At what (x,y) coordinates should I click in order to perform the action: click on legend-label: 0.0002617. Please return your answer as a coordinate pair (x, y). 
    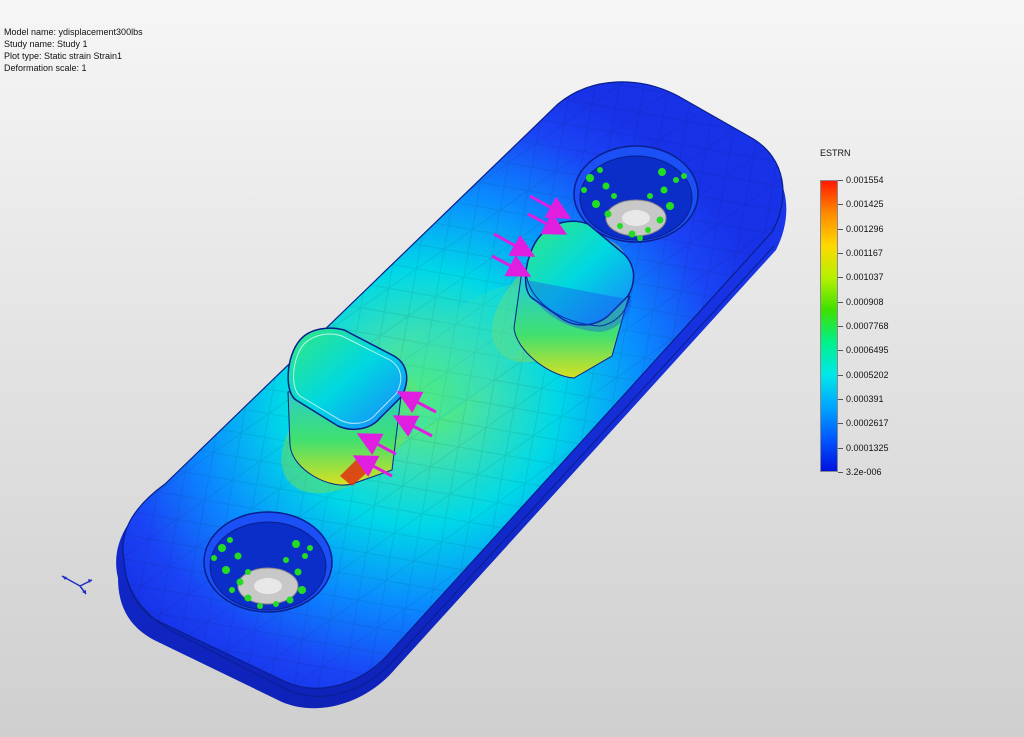
    Looking at the image, I should click on (867, 423).